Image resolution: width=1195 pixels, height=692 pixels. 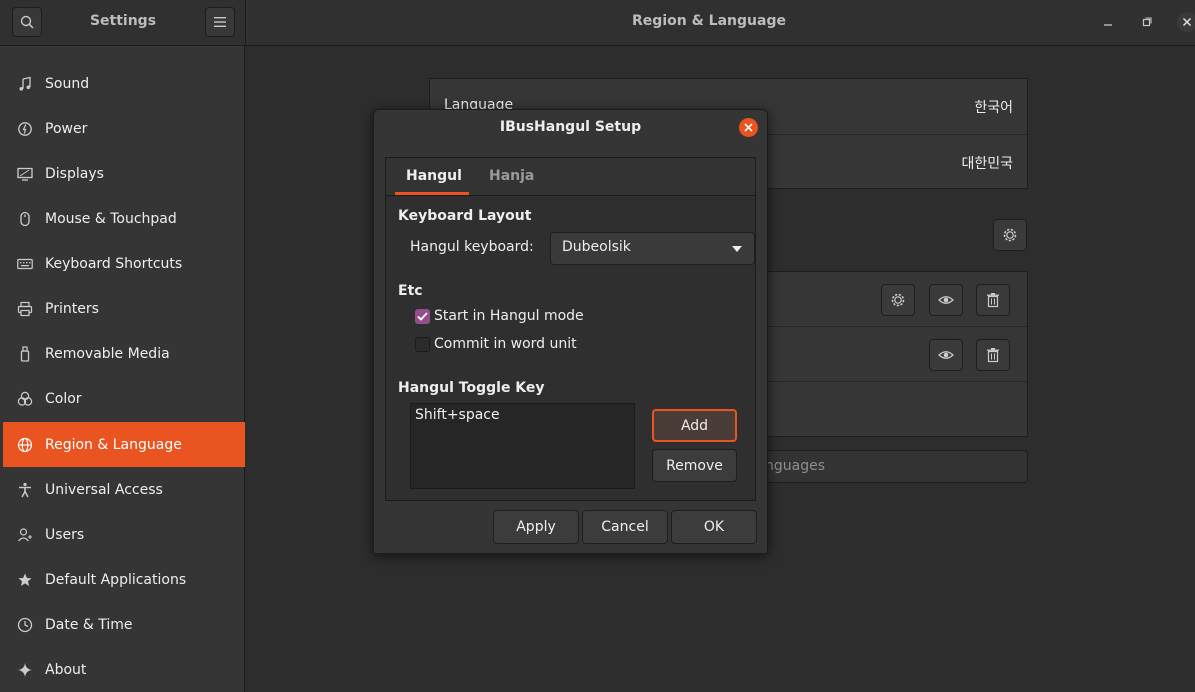 What do you see at coordinates (505, 344) in the screenshot?
I see `commit-in-word-unit-label: Commit in word unit` at bounding box center [505, 344].